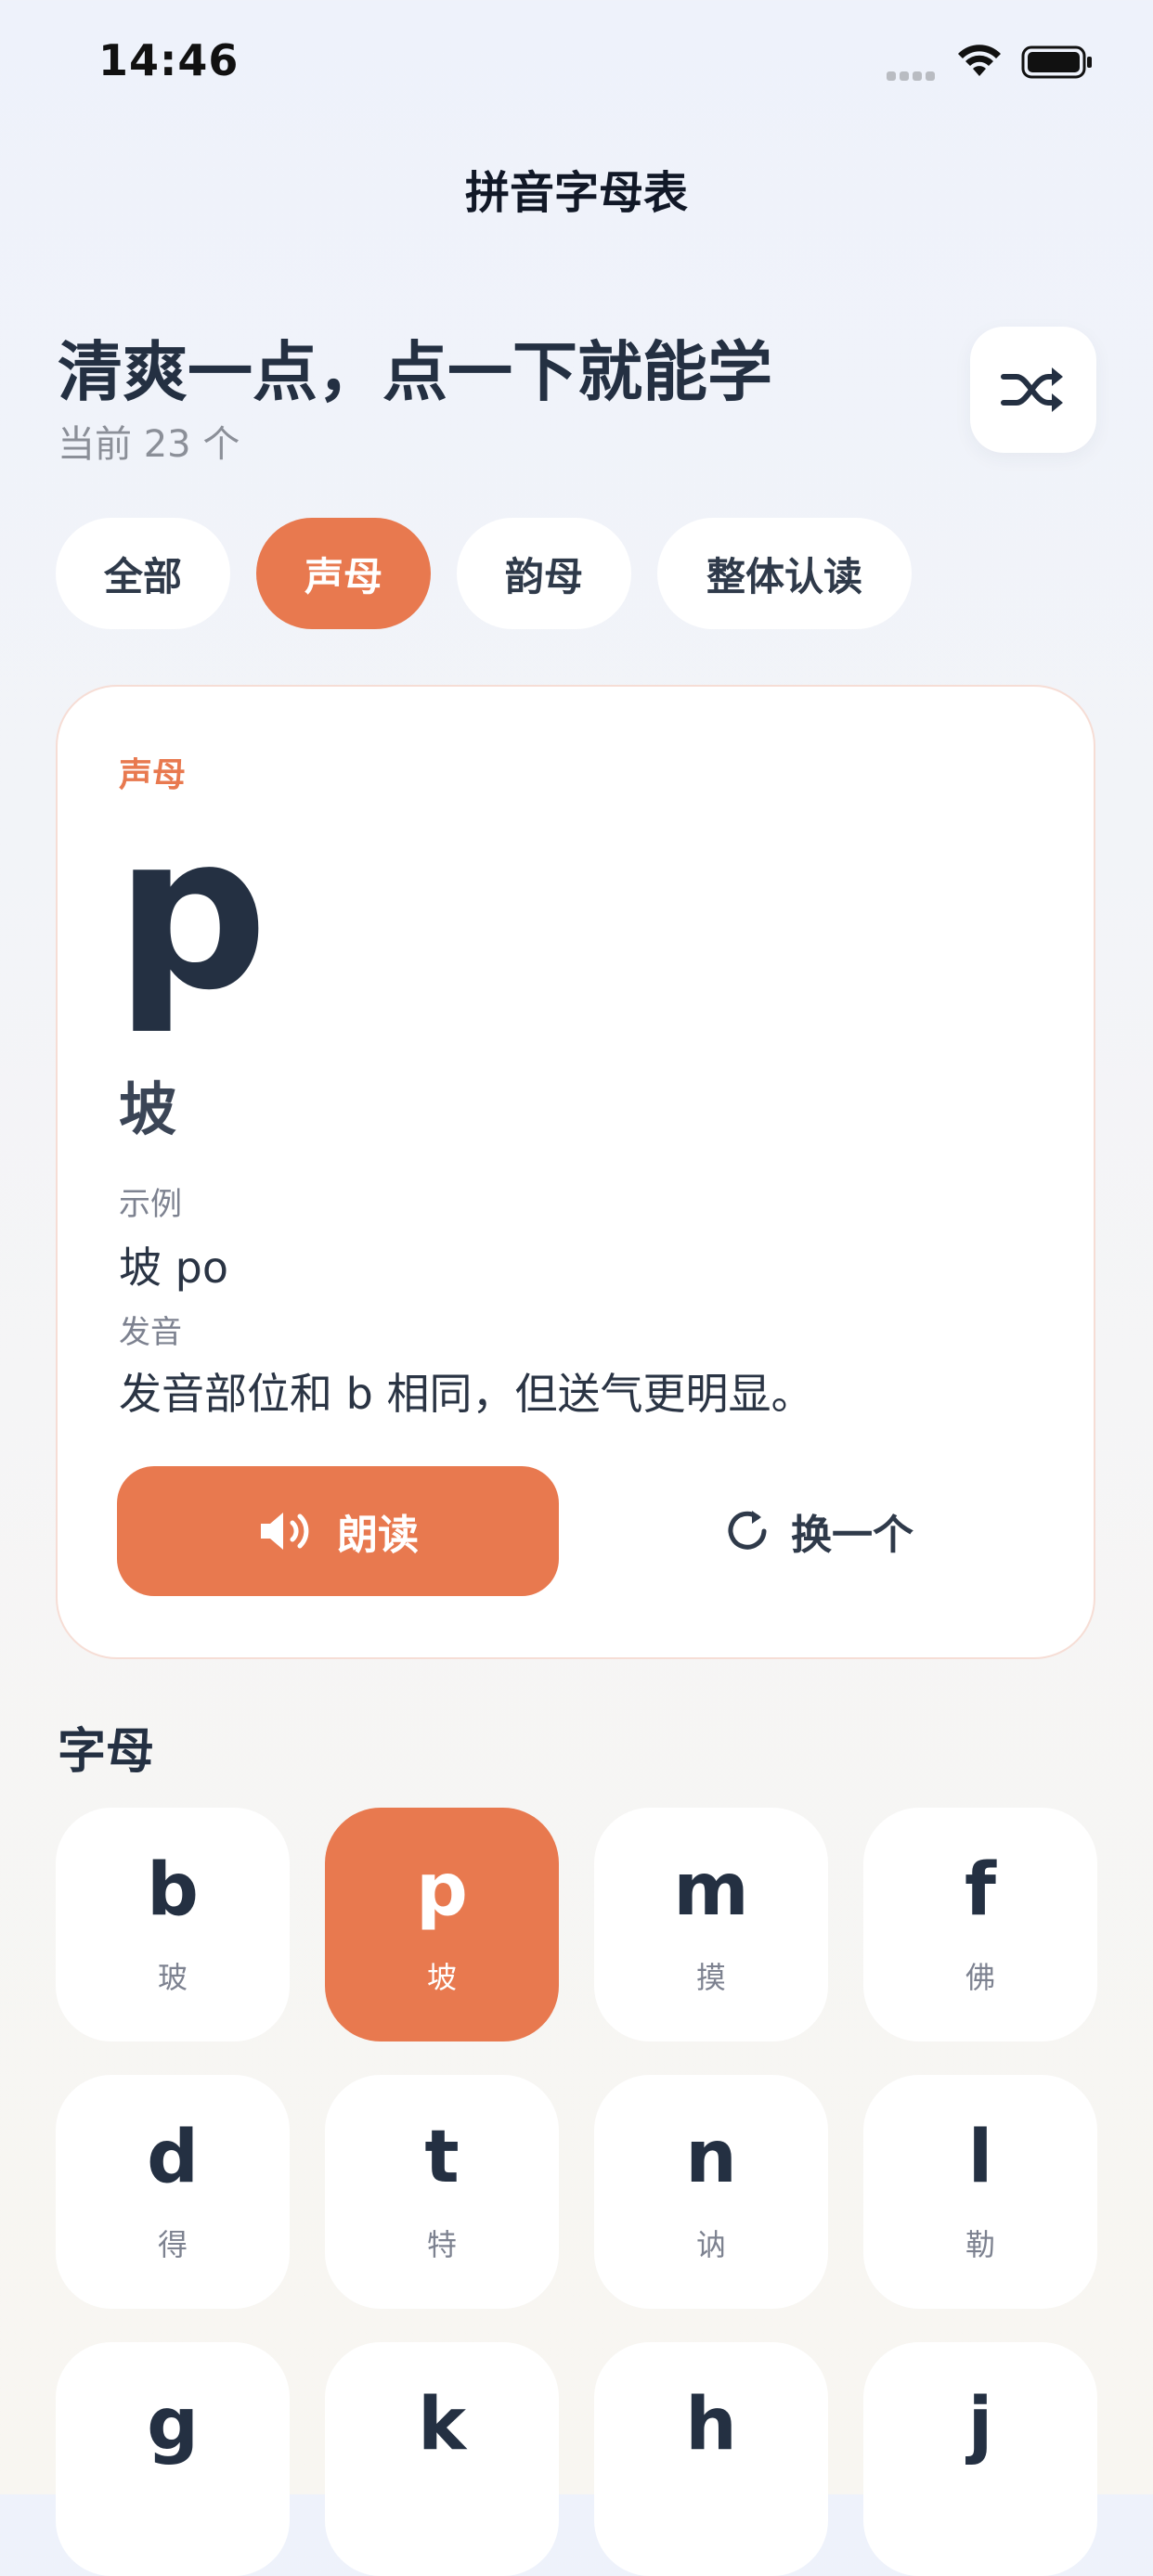 Image resolution: width=1153 pixels, height=2576 pixels. I want to click on read-aloud-label: 朗读, so click(378, 1535).